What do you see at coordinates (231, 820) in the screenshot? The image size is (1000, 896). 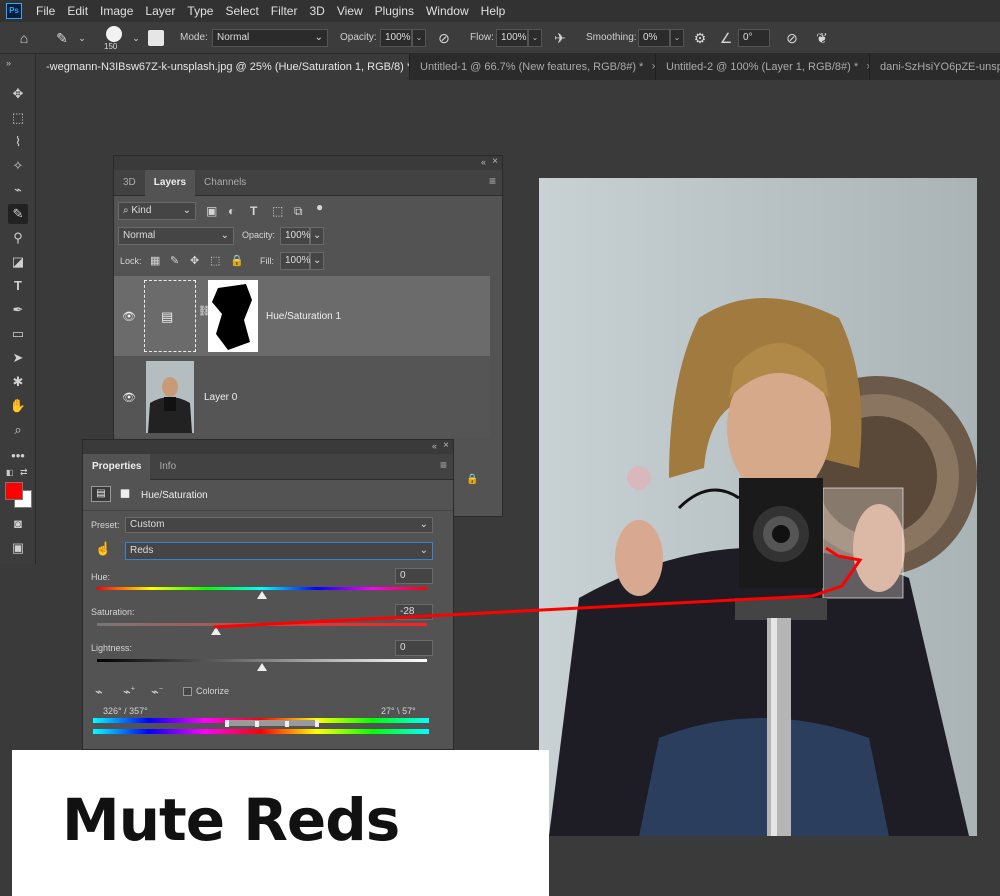 I see `caption-text: Mute Reds` at bounding box center [231, 820].